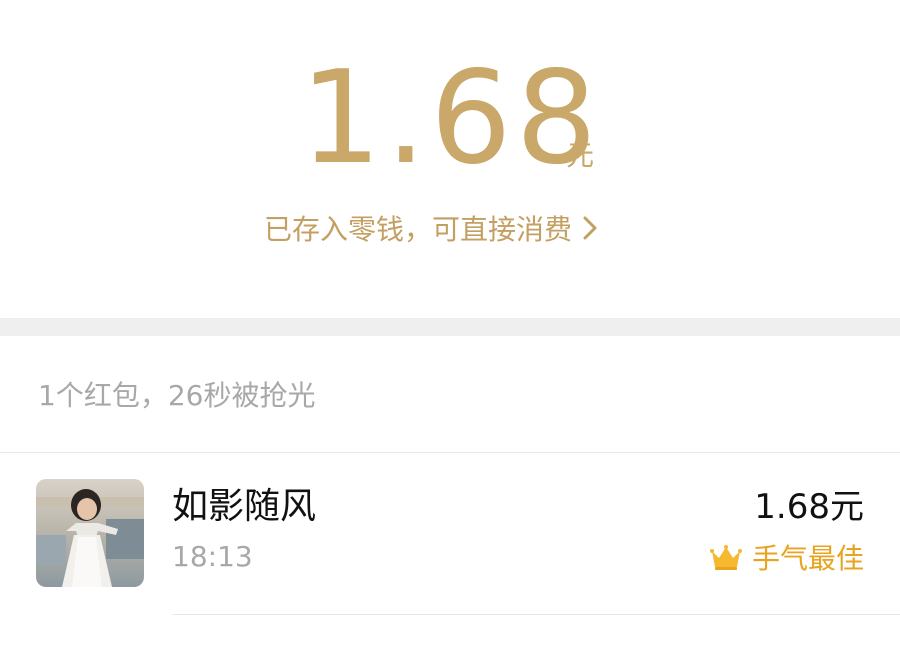 The image size is (900, 656). I want to click on member-amount: 1.68元, so click(809, 507).